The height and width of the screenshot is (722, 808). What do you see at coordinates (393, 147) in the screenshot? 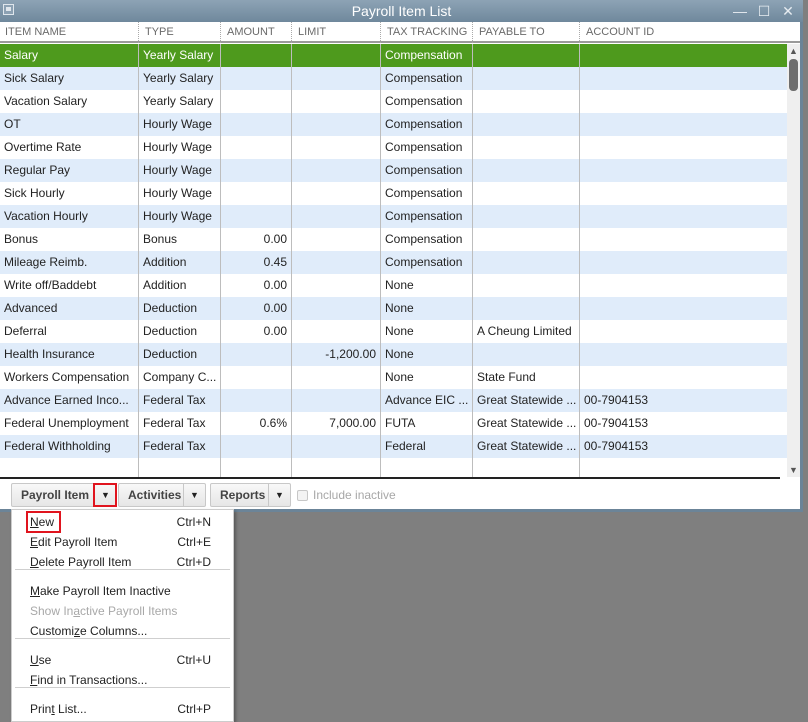
I see `table-row: Overtime Rate Hourly Wage Compensation` at bounding box center [393, 147].